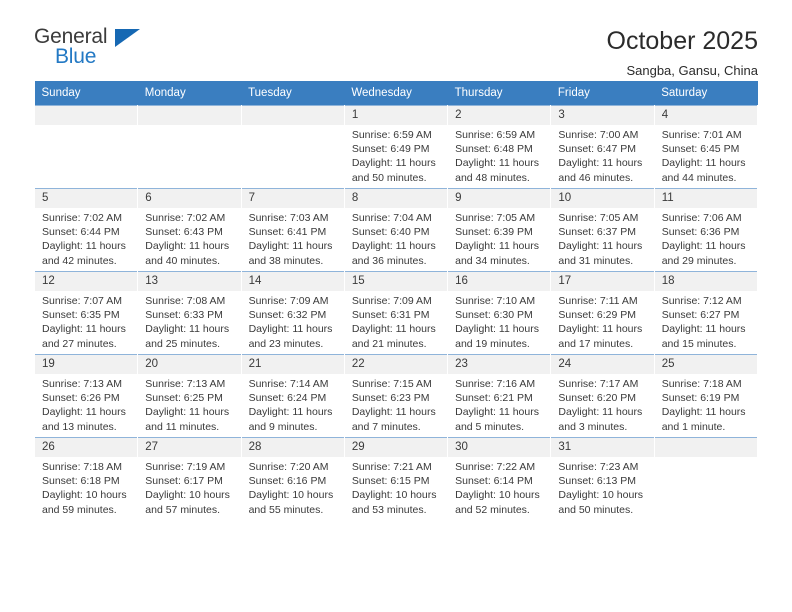 This screenshot has height=612, width=792. Describe the element at coordinates (287, 481) in the screenshot. I see `sunset-text: Sunset: 6:16 PM` at that location.